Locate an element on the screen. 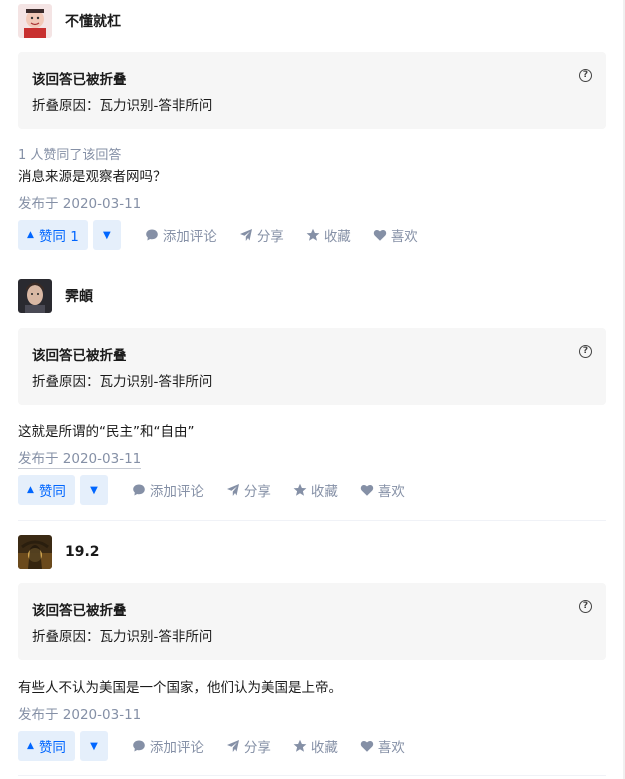 The width and height of the screenshot is (625, 779). author-info: 不懂就杠 is located at coordinates (69, 21).